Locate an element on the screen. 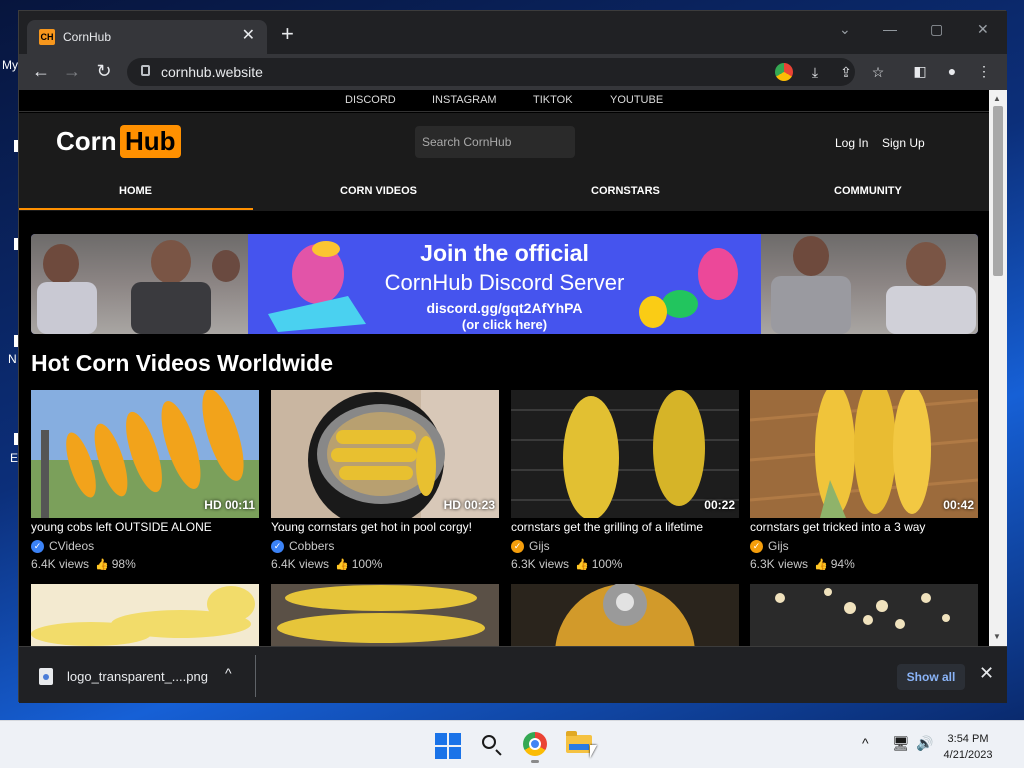 The image size is (1024, 768). social-link-tiktok: TIKTOK is located at coordinates (553, 100).